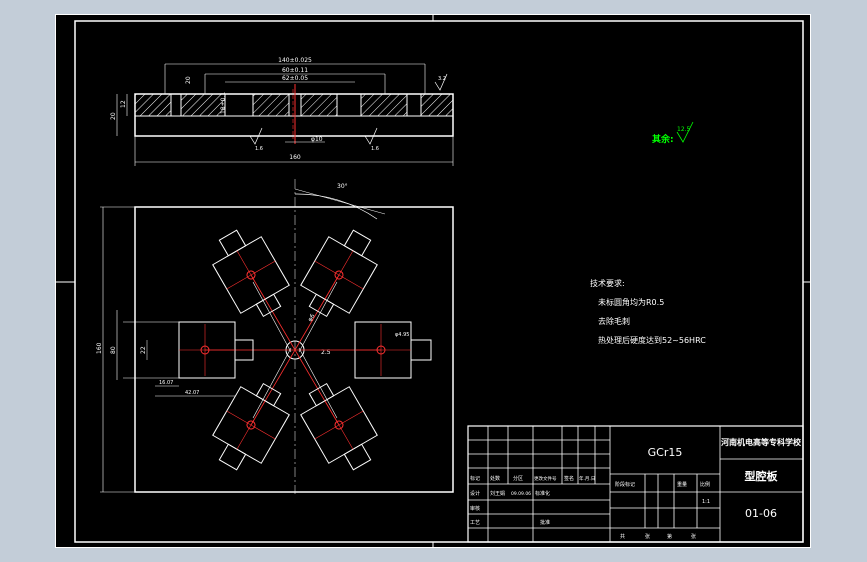 This screenshot has width=867, height=562. I want to click on surface-note-value: 12.5, so click(684, 129).